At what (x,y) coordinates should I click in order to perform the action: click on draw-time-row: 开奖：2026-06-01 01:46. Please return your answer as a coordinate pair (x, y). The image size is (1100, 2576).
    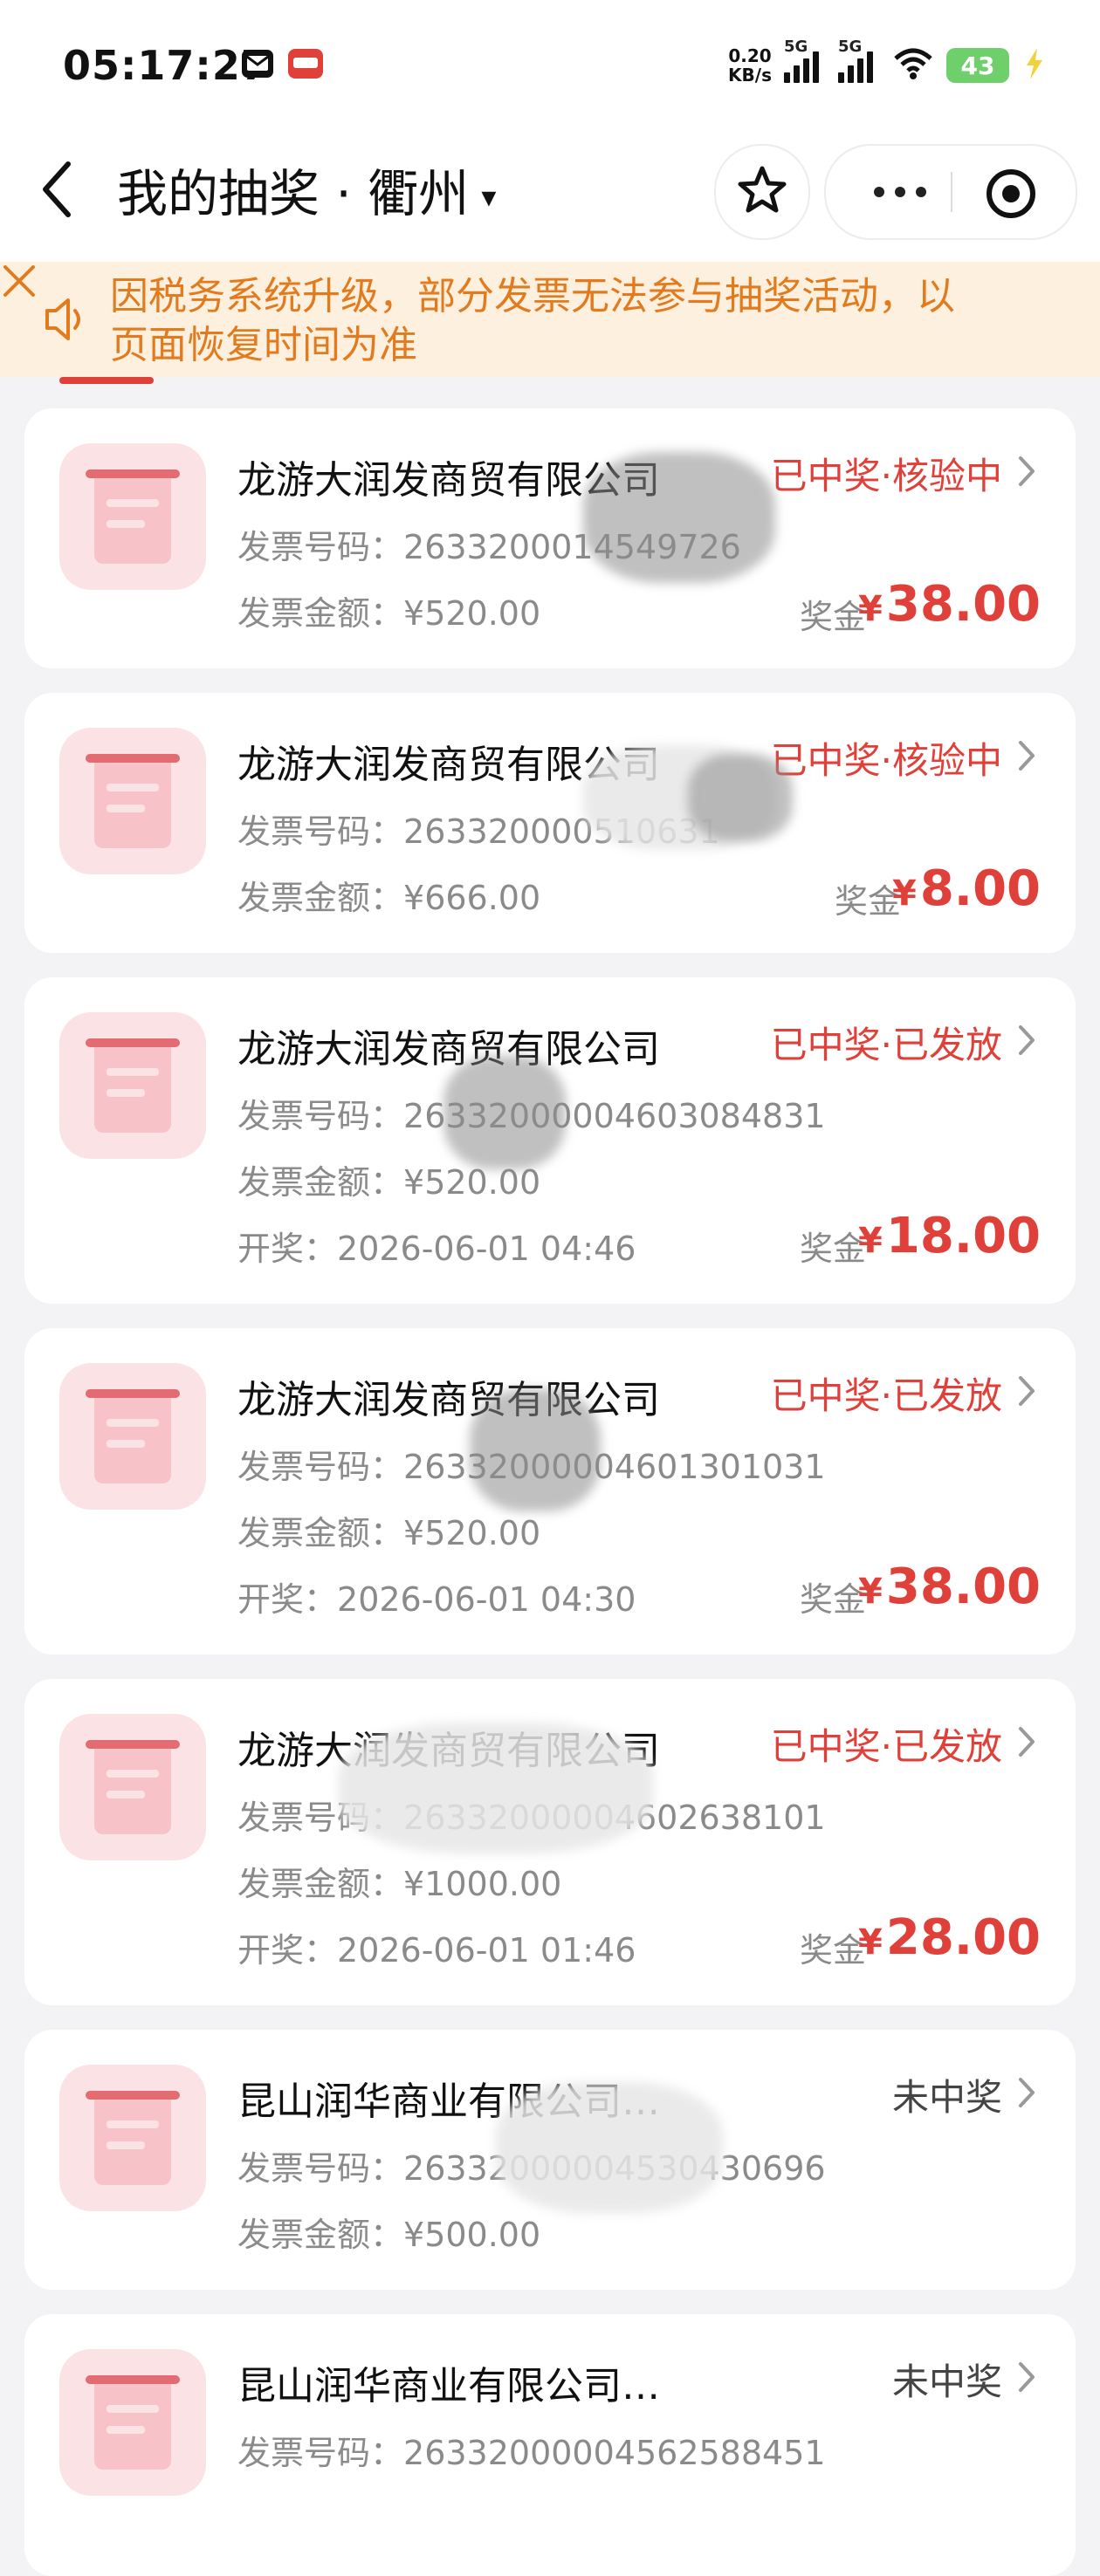
    Looking at the image, I should click on (436, 1951).